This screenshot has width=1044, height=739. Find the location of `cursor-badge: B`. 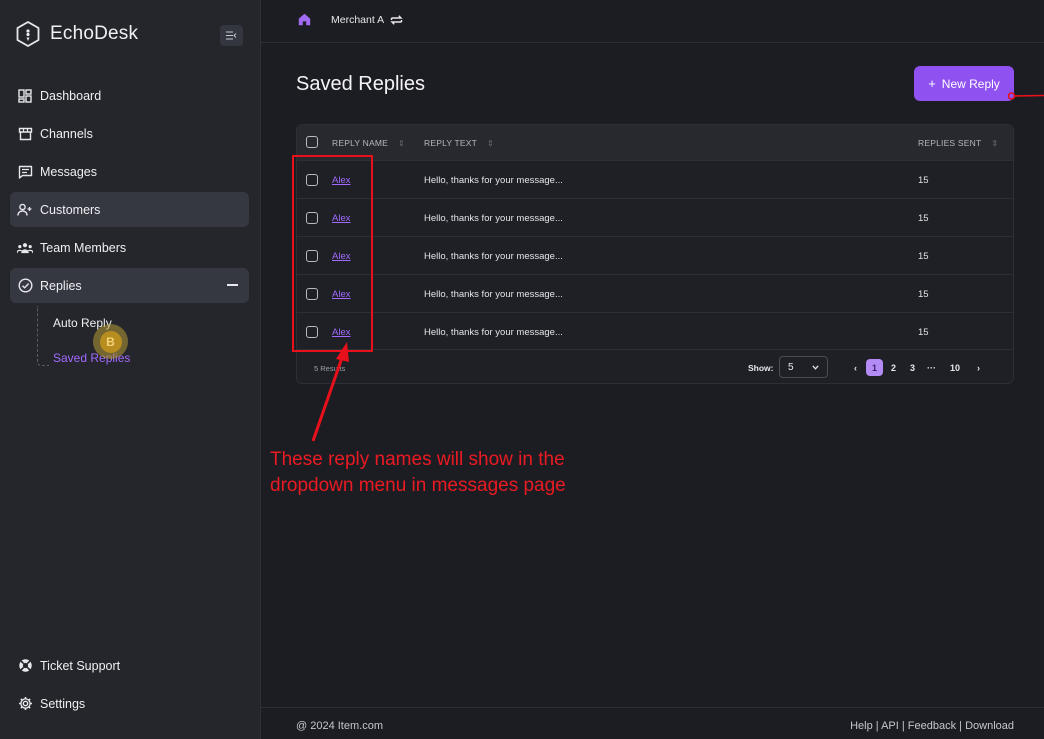

cursor-badge: B is located at coordinates (110, 341).